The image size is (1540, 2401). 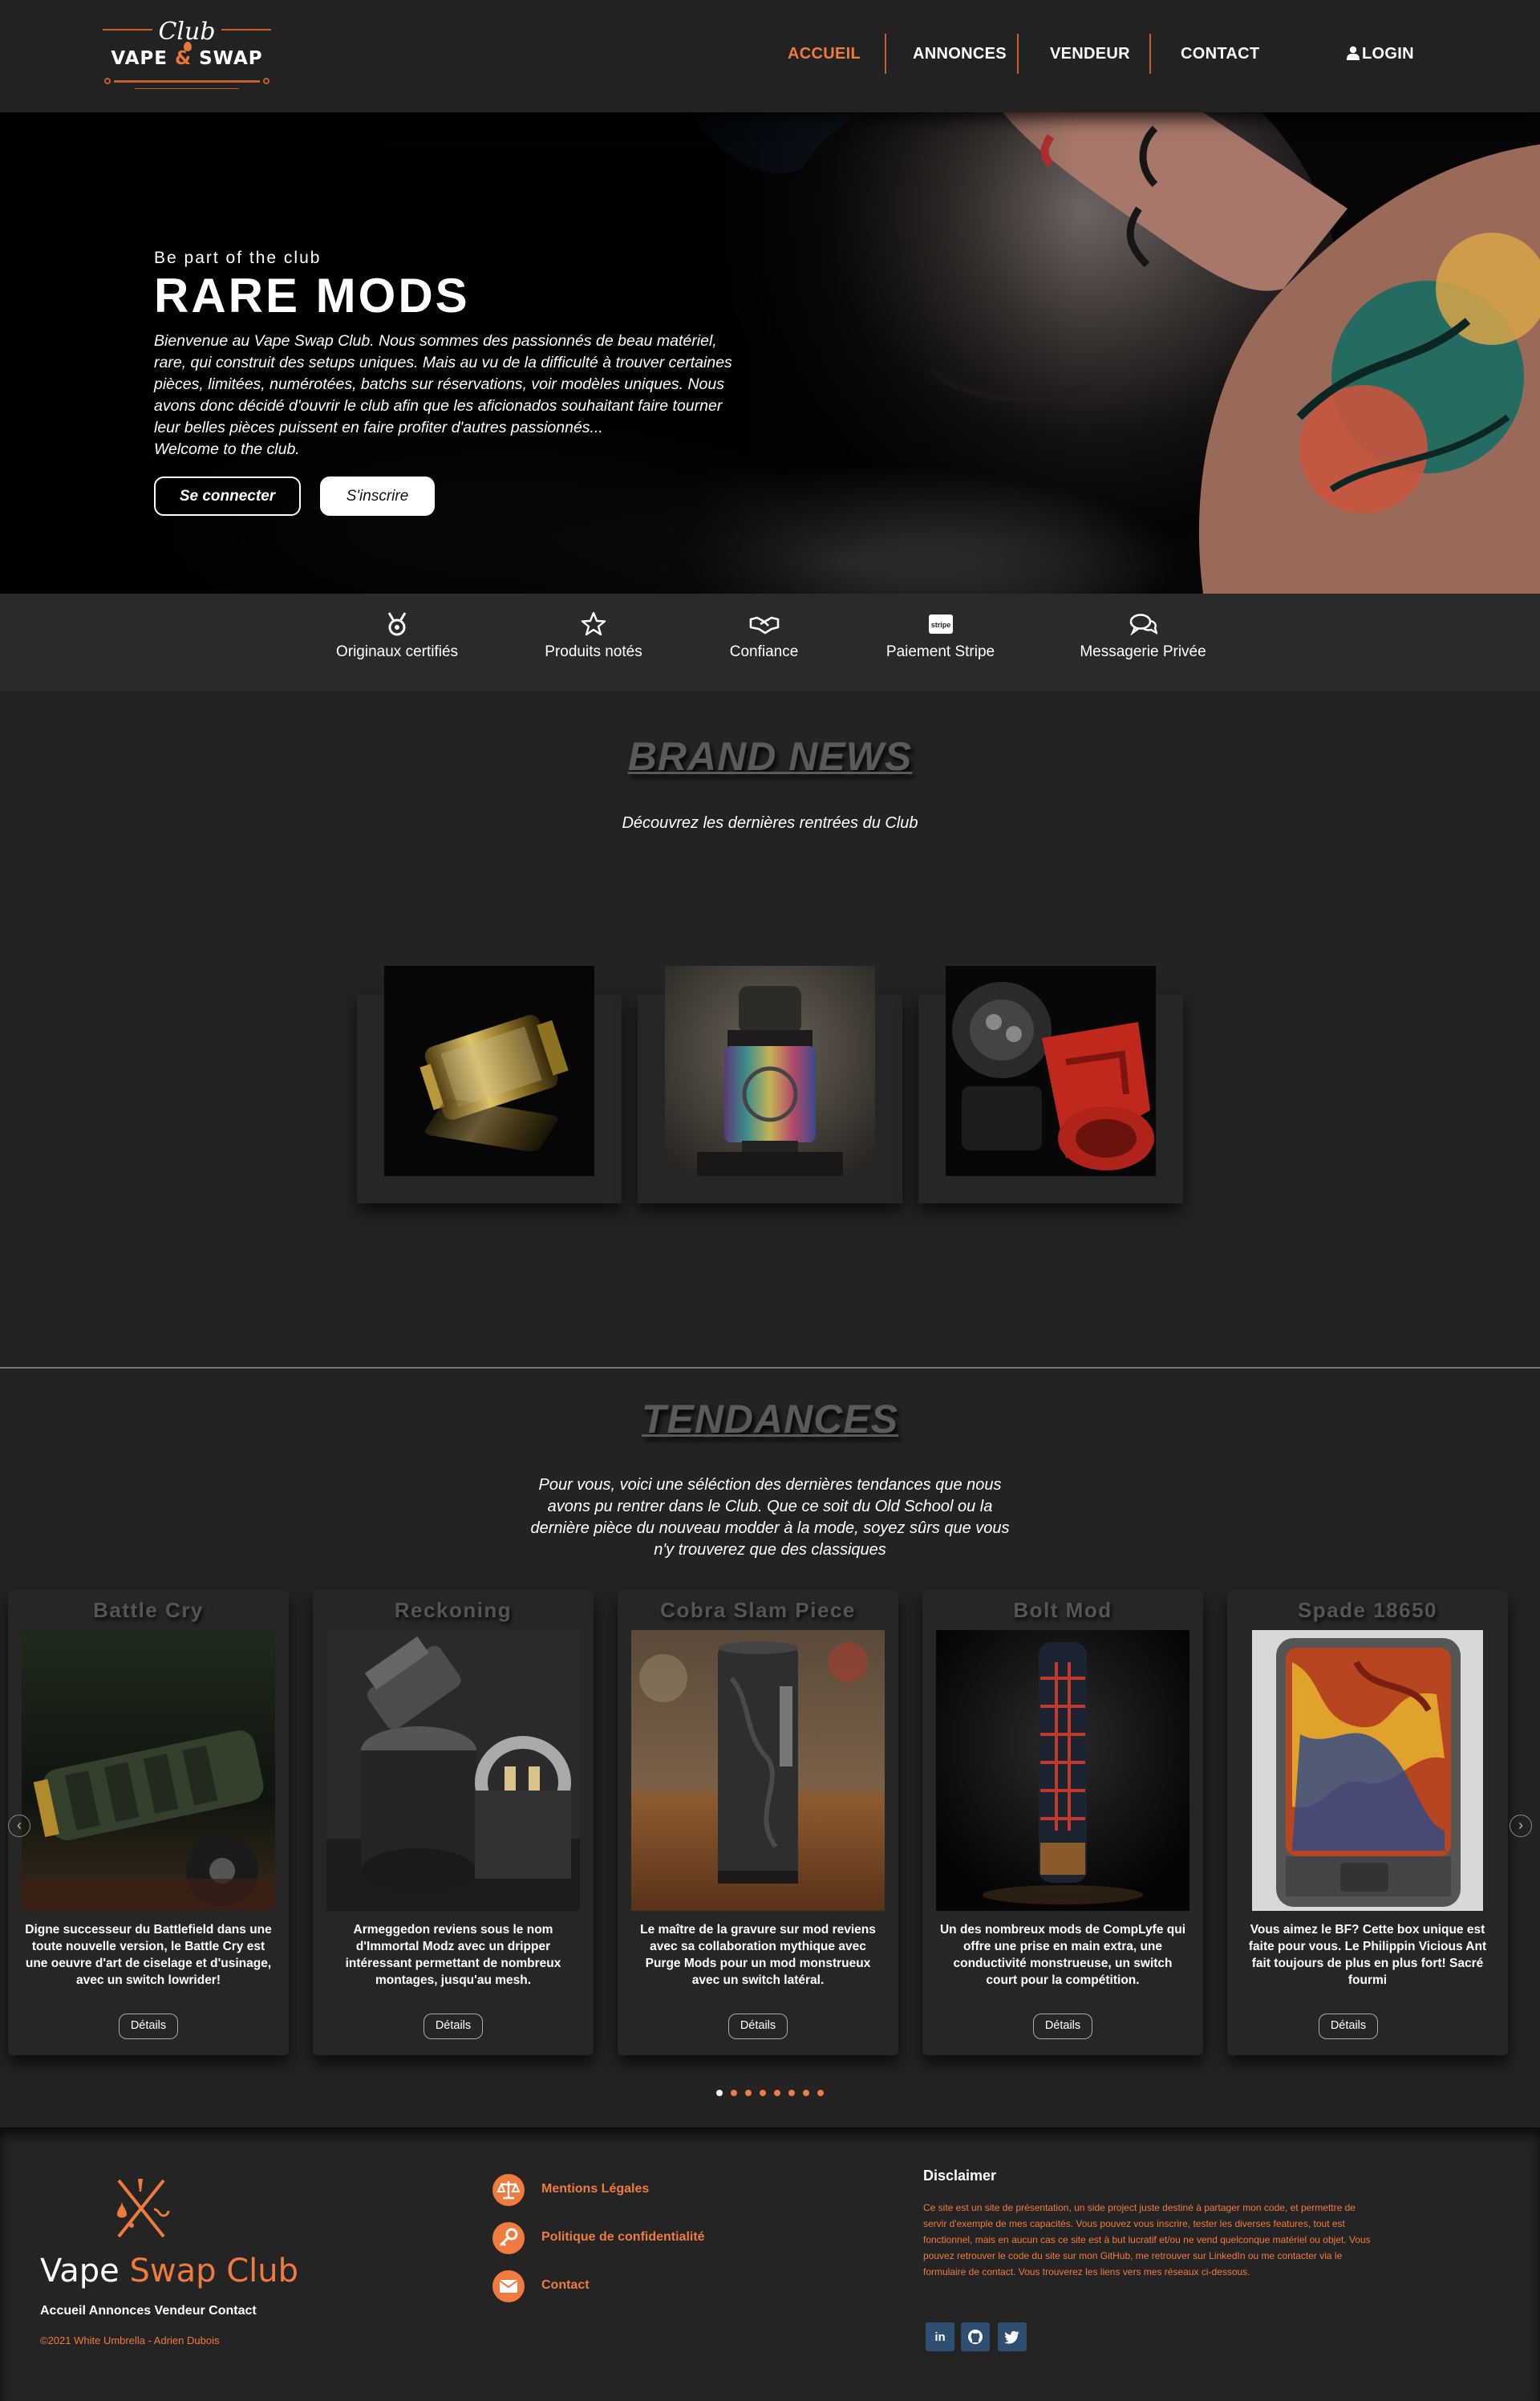 I want to click on key-icon, so click(x=508, y=2238).